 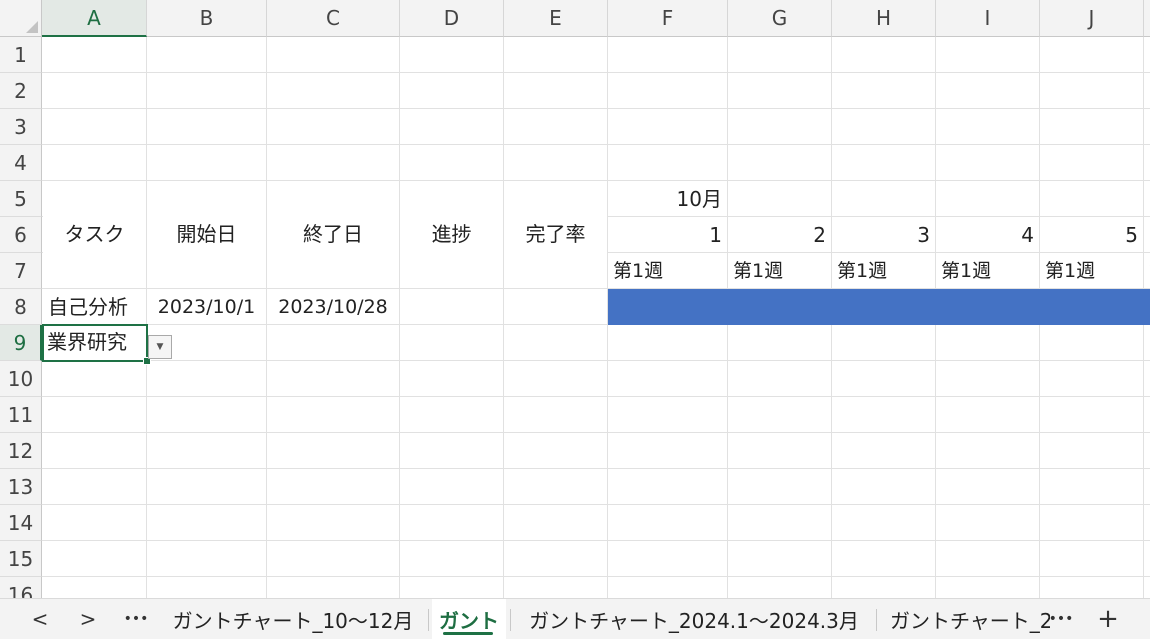 What do you see at coordinates (21, 451) in the screenshot?
I see `row-header-12: 12` at bounding box center [21, 451].